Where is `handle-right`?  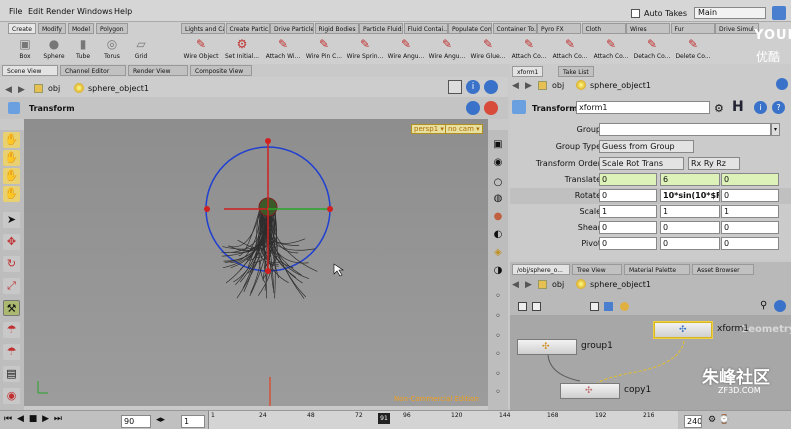 handle-right is located at coordinates (330, 209).